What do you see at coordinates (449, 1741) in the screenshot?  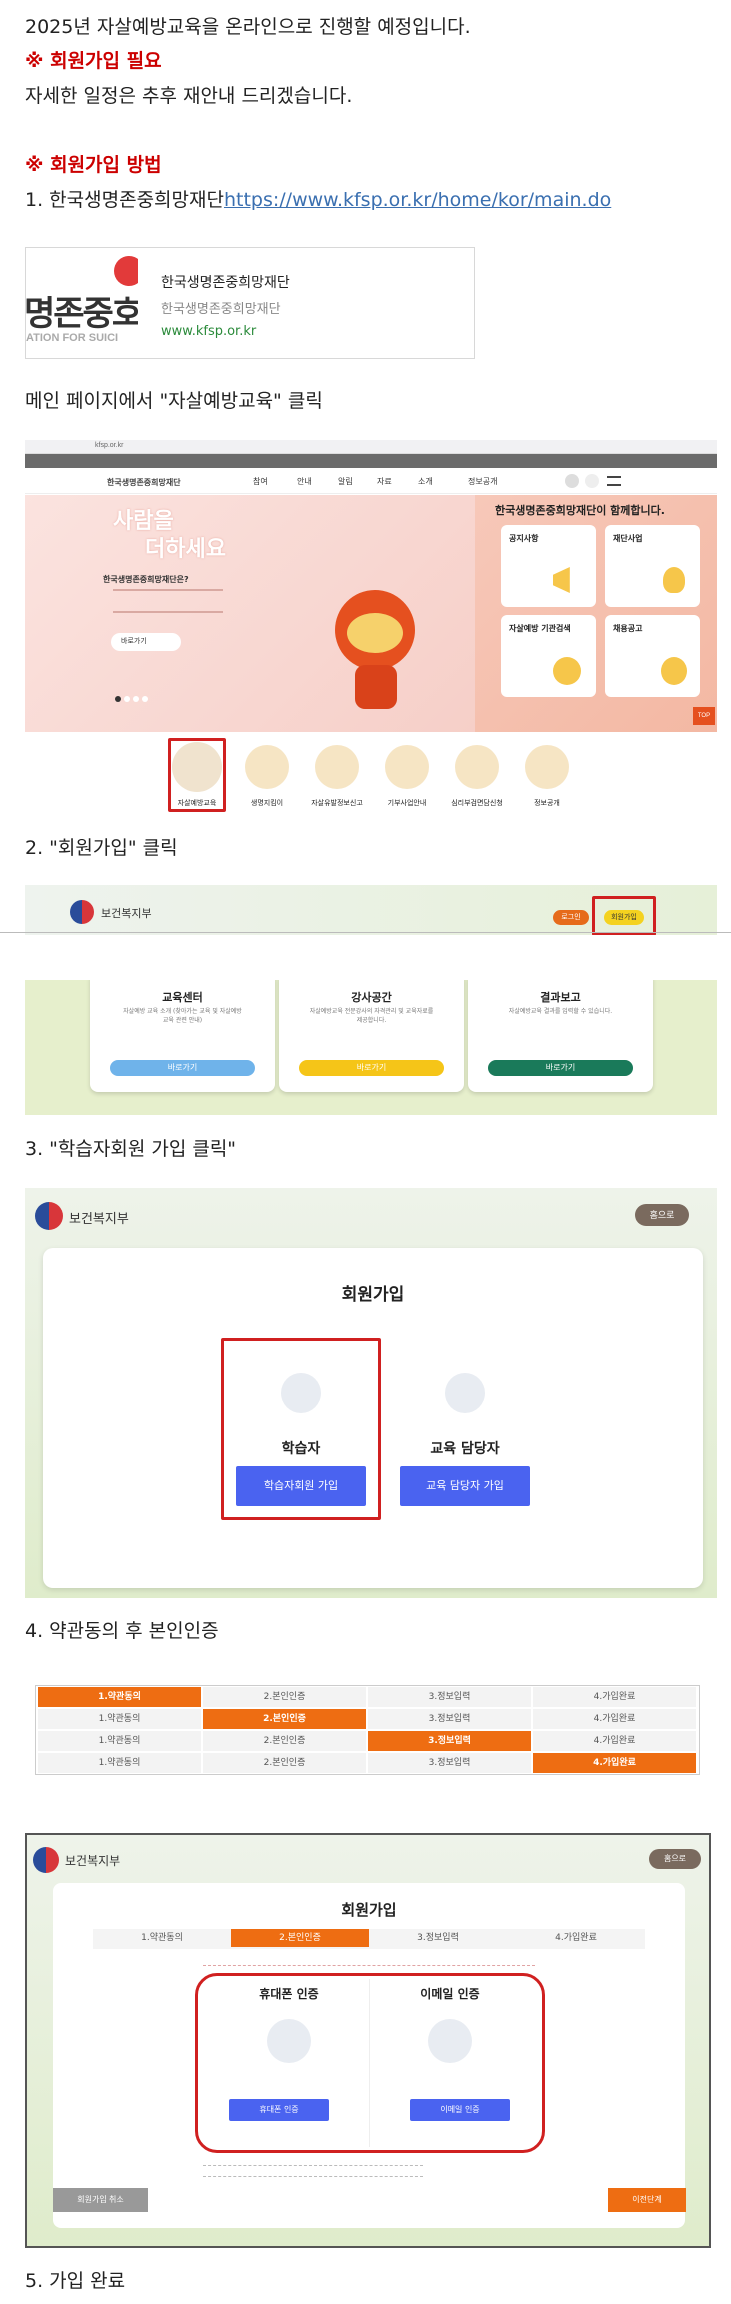 I see `step-cell-active: 3.정보입력` at bounding box center [449, 1741].